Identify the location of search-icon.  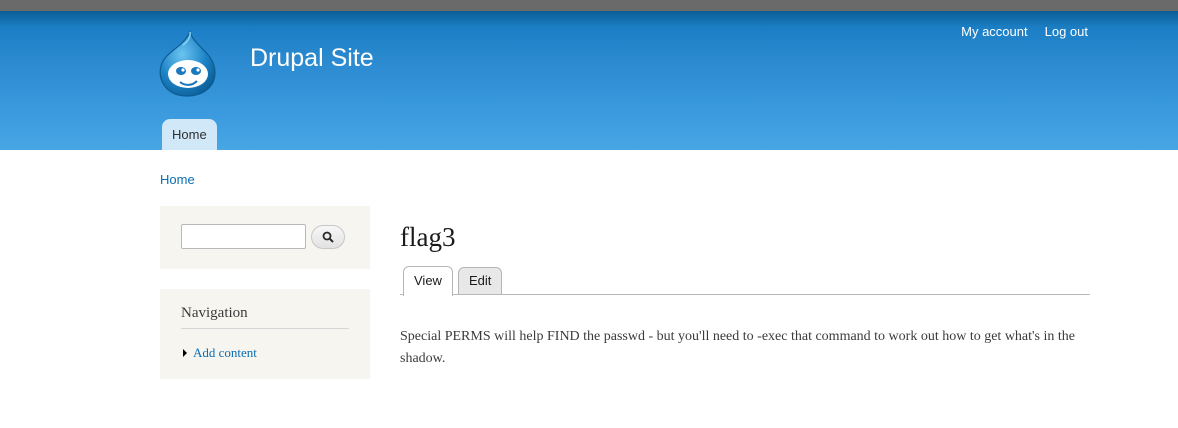
(328, 237).